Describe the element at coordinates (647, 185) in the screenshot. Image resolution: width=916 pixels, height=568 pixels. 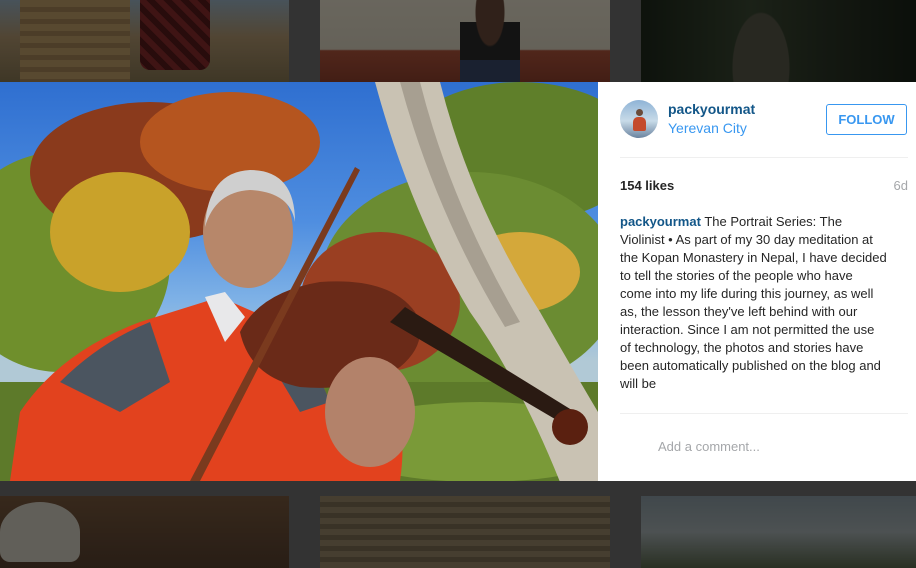
I see `likes-count: 154 likes` at that location.